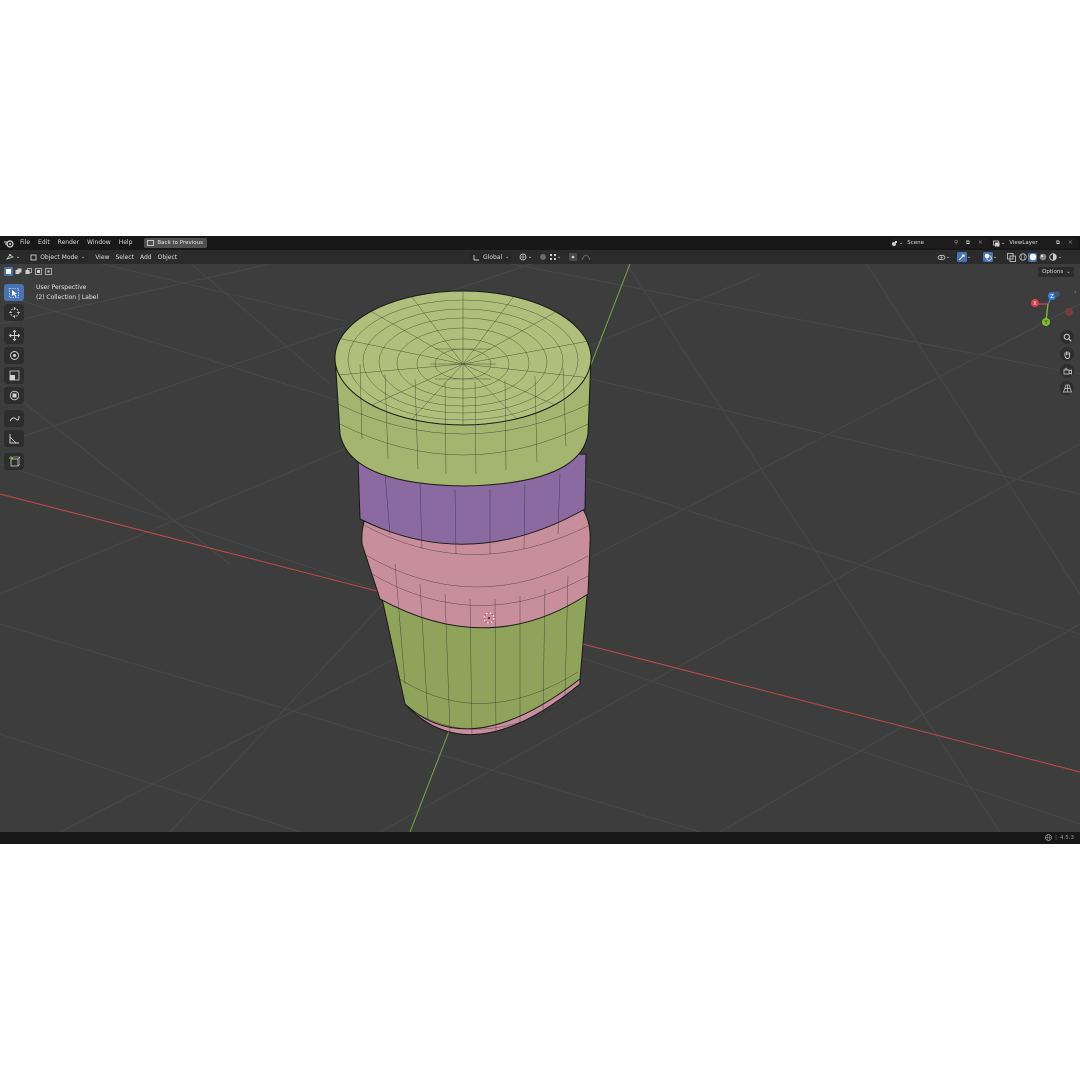  I want to click on version-number: 4.5.3, so click(1067, 837).